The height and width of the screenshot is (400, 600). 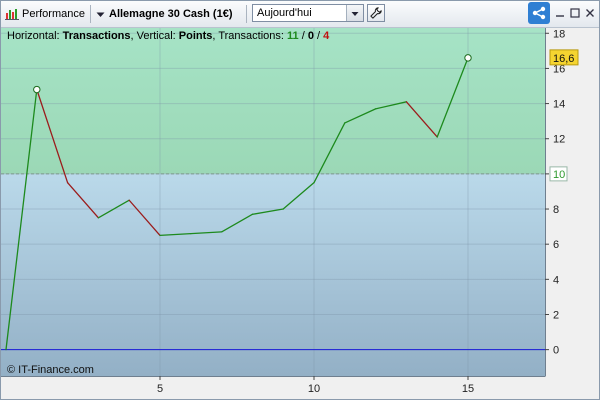 I want to click on x-tick-label: 5, so click(x=160, y=389).